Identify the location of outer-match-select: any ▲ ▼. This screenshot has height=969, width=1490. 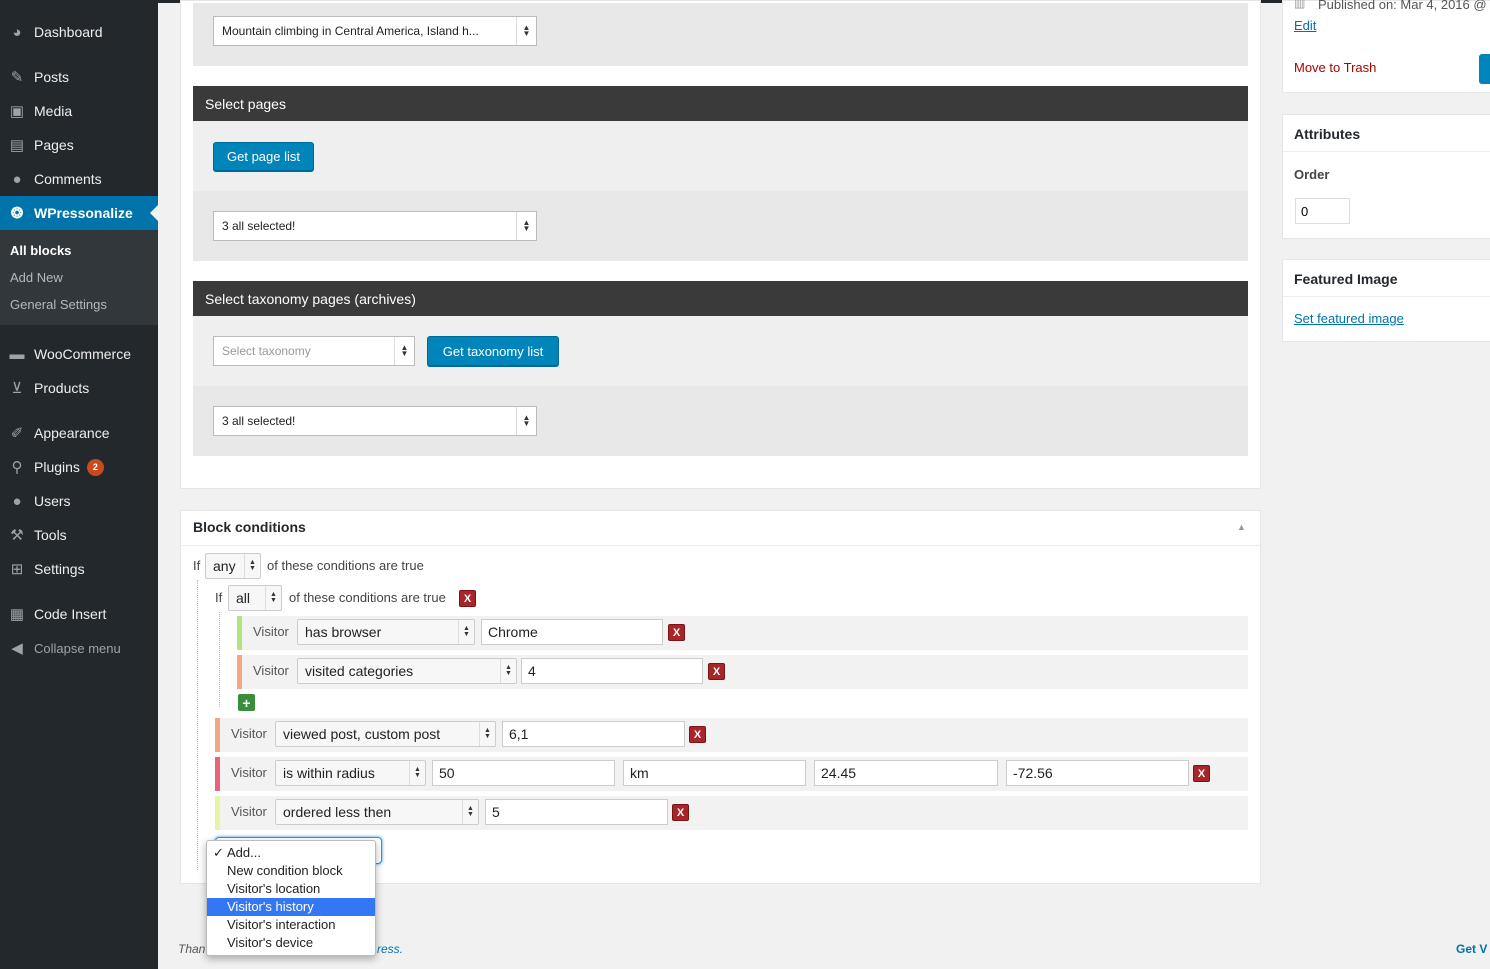
(233, 566).